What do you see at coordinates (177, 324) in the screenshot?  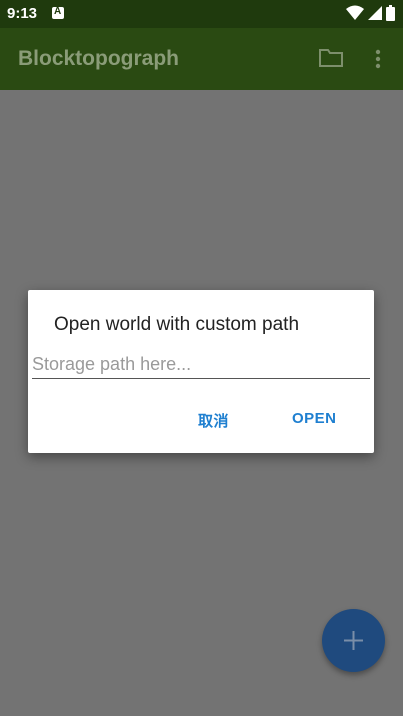 I see `dialog-title: Open world with custom path` at bounding box center [177, 324].